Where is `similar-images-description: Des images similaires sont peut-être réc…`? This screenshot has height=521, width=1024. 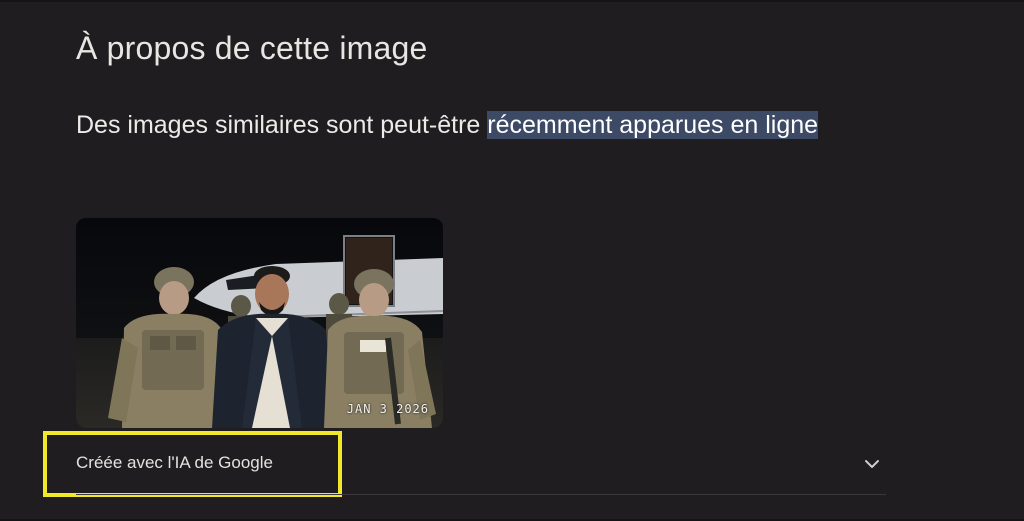 similar-images-description: Des images similaires sont peut-être réc… is located at coordinates (476, 125).